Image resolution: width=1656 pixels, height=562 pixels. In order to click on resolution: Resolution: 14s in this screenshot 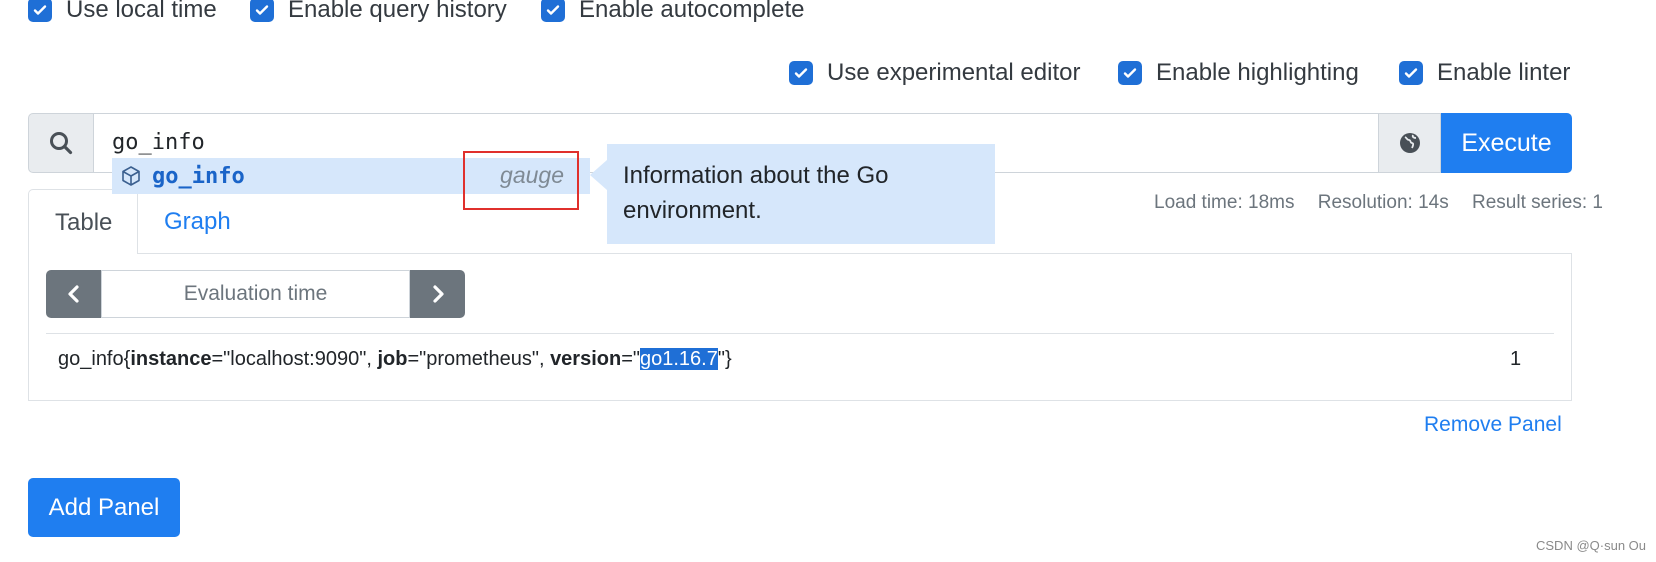, I will do `click(1383, 202)`.